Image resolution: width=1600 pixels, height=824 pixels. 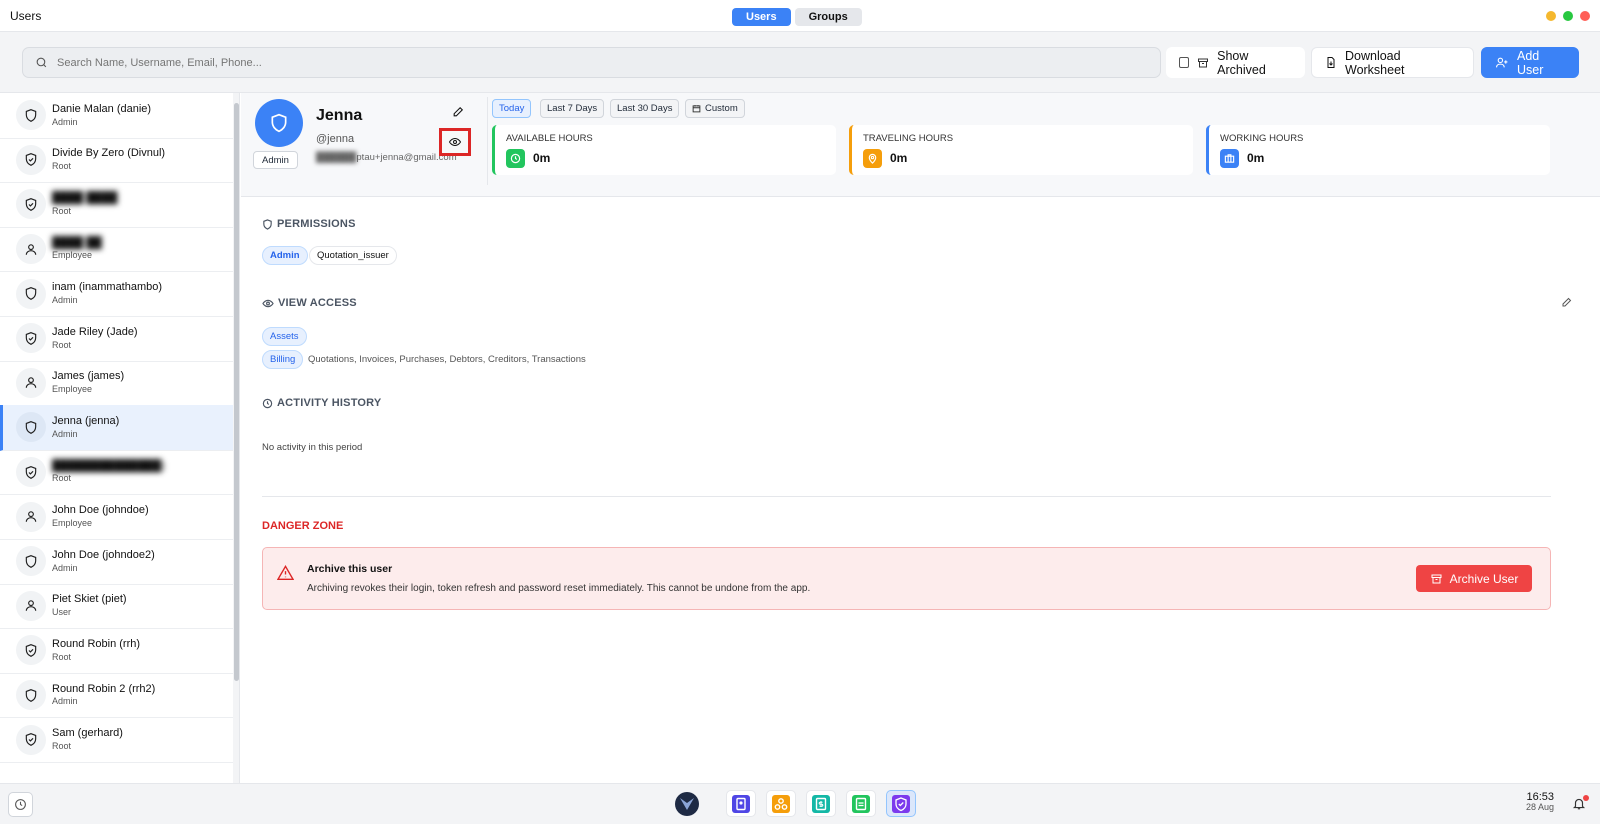 What do you see at coordinates (285, 572) in the screenshot?
I see `warning-icon` at bounding box center [285, 572].